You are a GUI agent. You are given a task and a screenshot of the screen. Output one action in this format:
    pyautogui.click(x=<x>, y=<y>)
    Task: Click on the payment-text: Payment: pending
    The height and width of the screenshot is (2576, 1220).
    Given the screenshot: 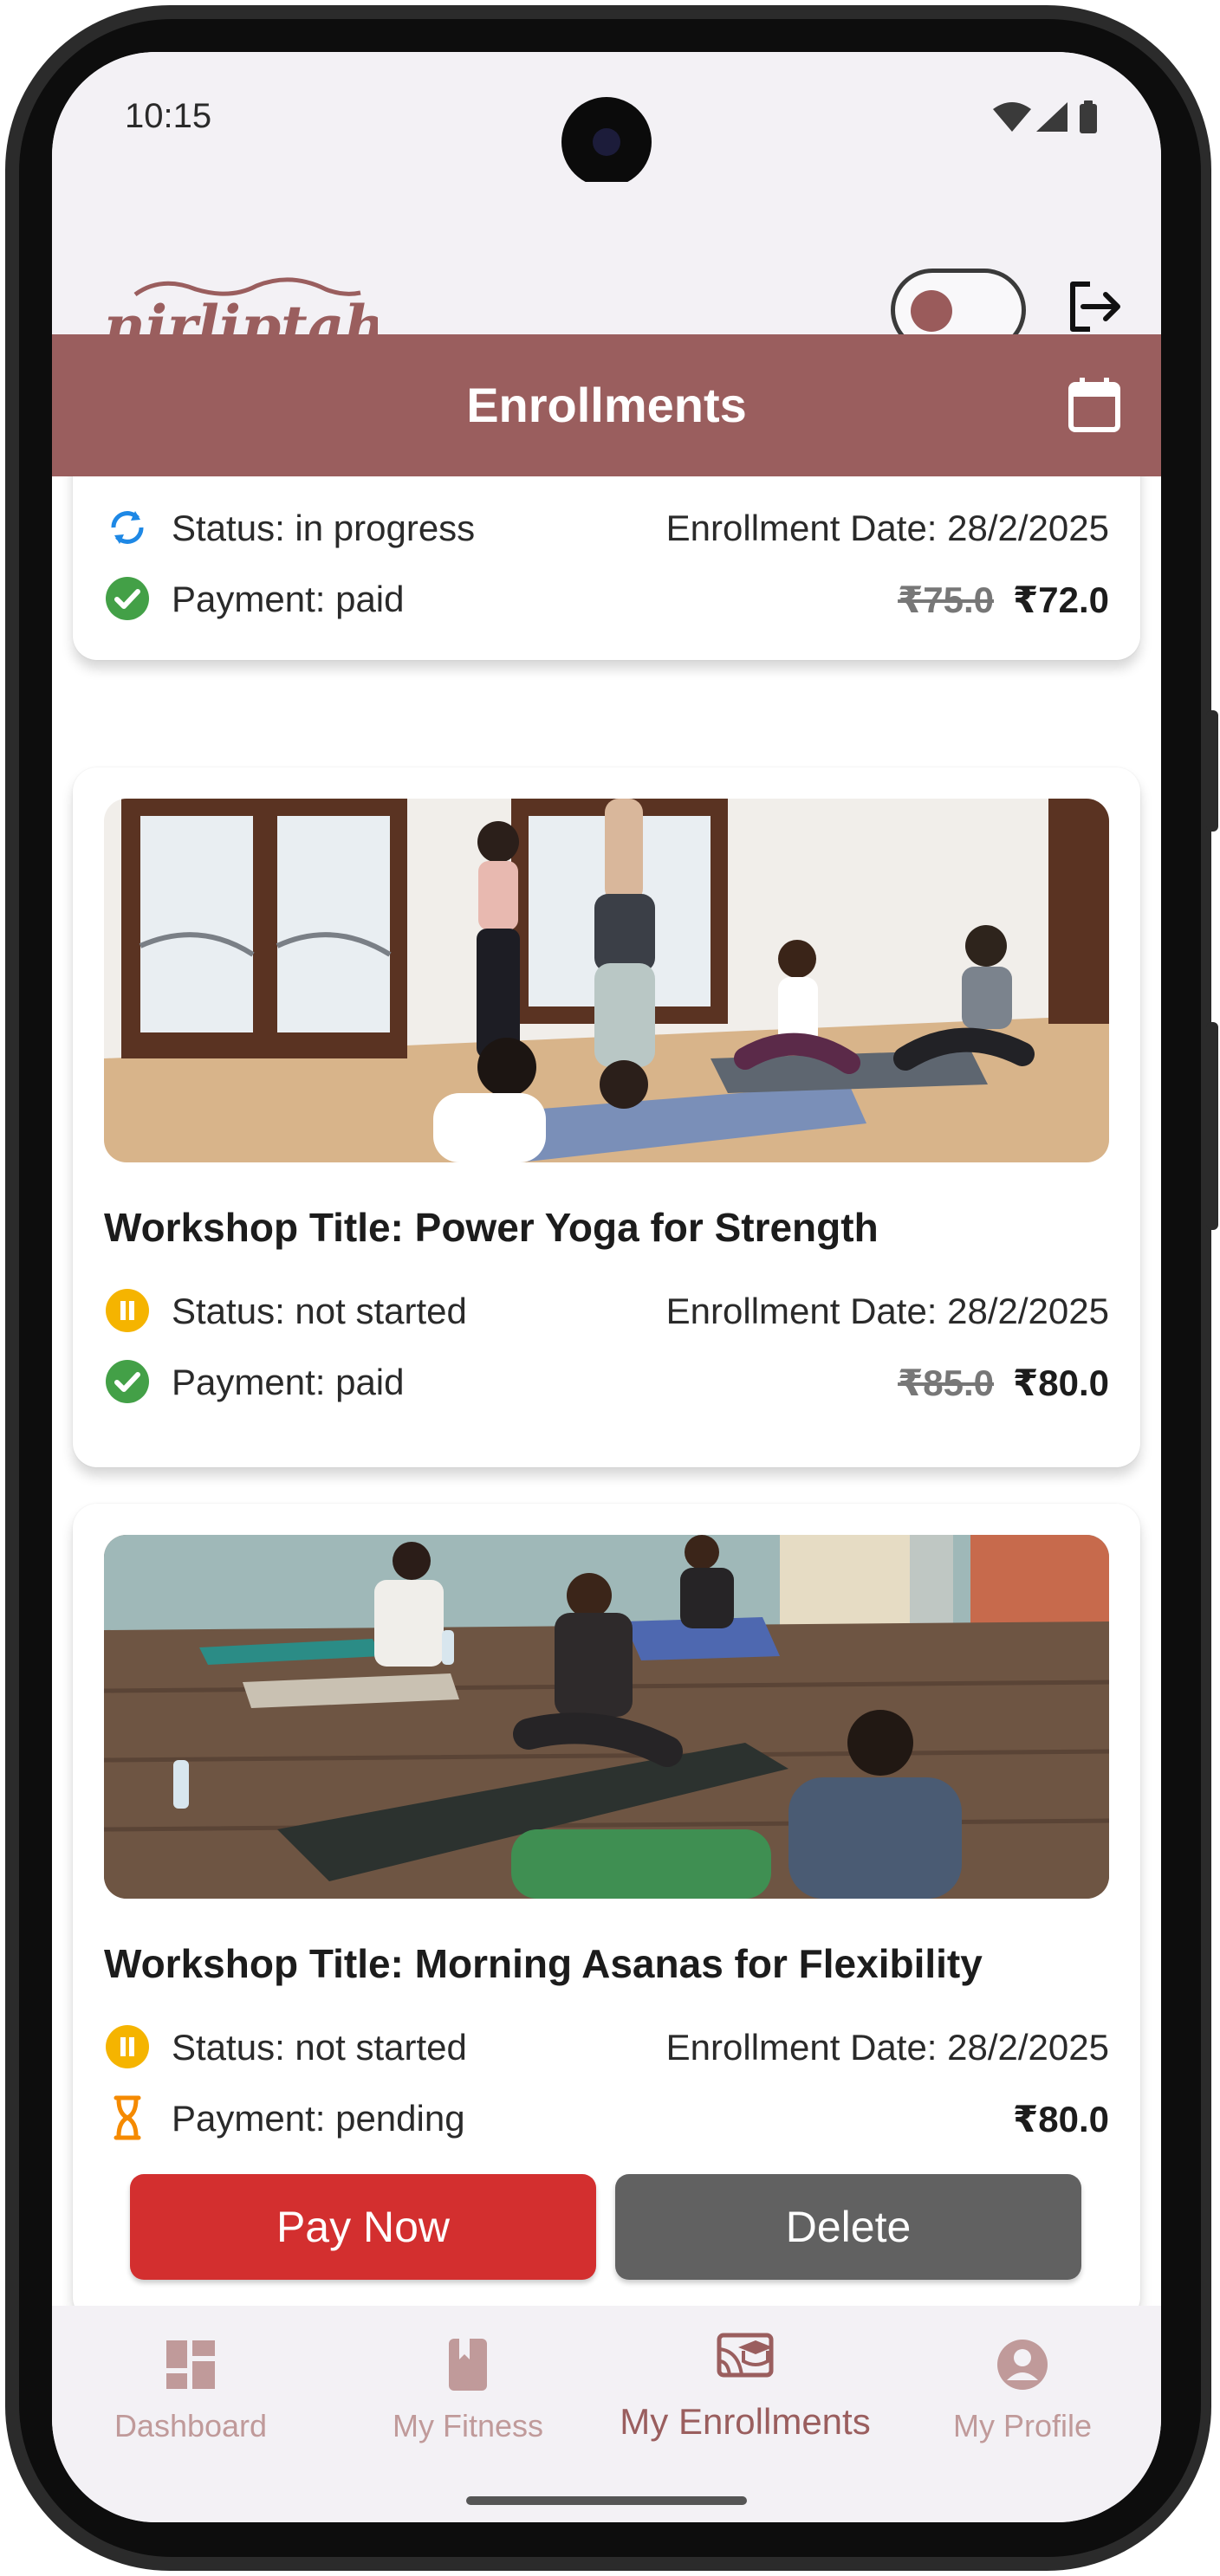 What is the action you would take?
    pyautogui.click(x=318, y=2118)
    